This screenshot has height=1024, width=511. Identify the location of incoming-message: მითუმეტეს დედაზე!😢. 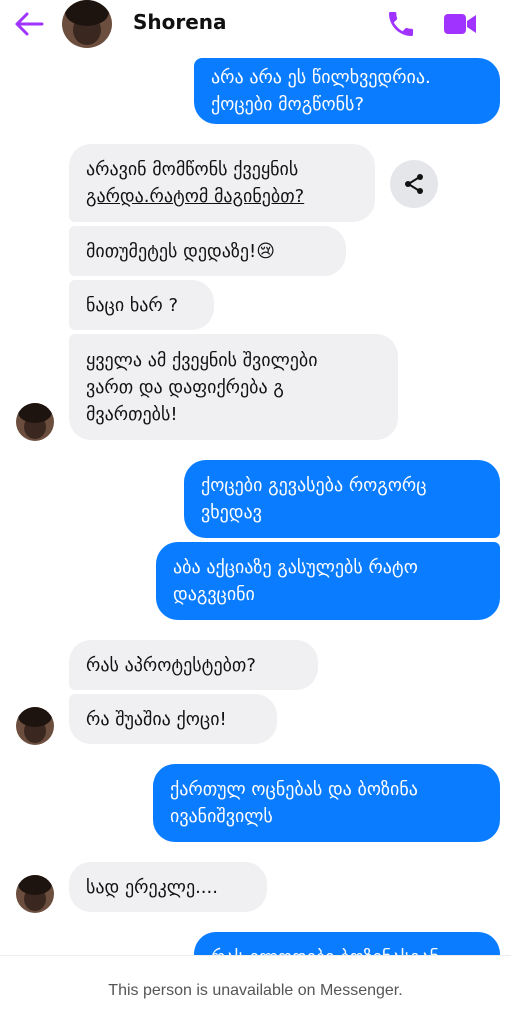
(207, 251).